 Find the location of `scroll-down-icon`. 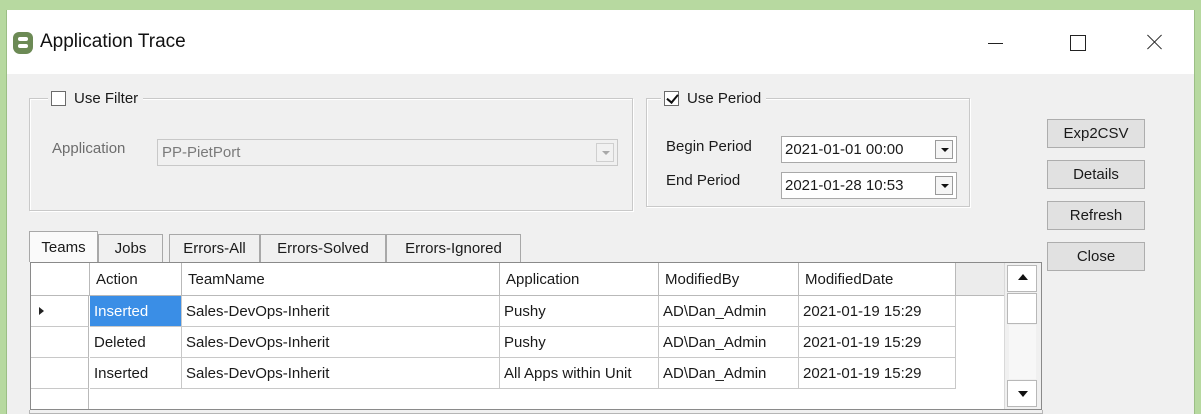

scroll-down-icon is located at coordinates (1022, 393).